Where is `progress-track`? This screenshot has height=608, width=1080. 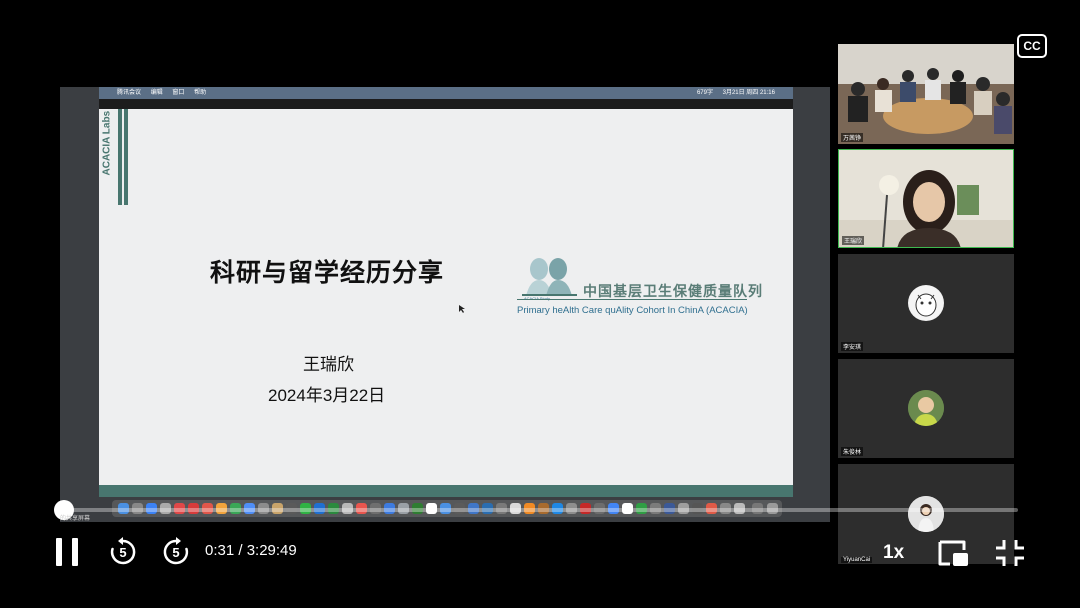 progress-track is located at coordinates (540, 510).